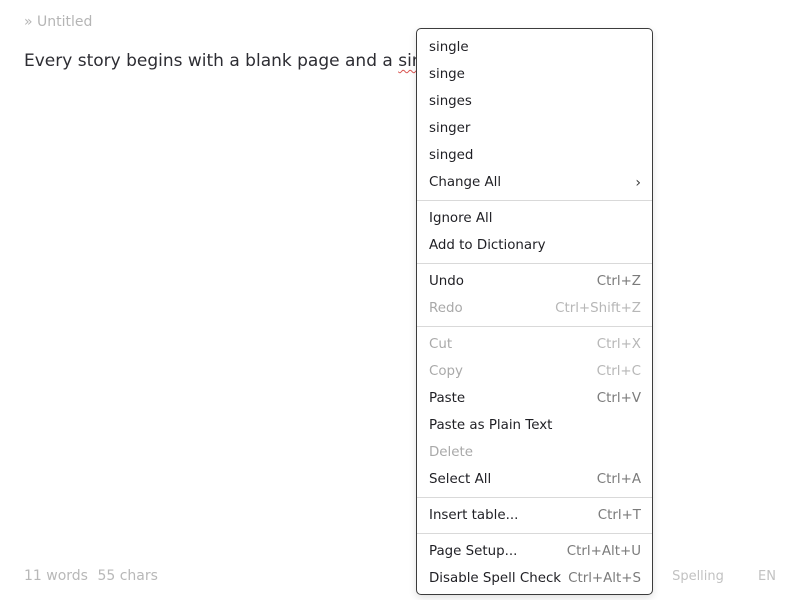 The width and height of the screenshot is (800, 600). What do you see at coordinates (460, 479) in the screenshot?
I see `select-all-label: Select All` at bounding box center [460, 479].